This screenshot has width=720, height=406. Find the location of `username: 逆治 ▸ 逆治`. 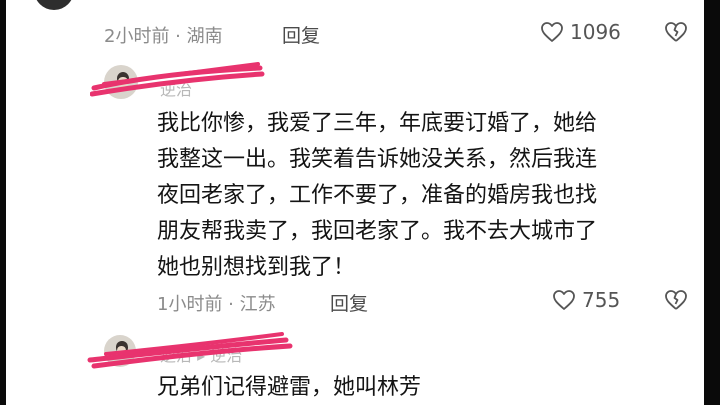

username: 逆治 ▸ 逆治 is located at coordinates (201, 354).